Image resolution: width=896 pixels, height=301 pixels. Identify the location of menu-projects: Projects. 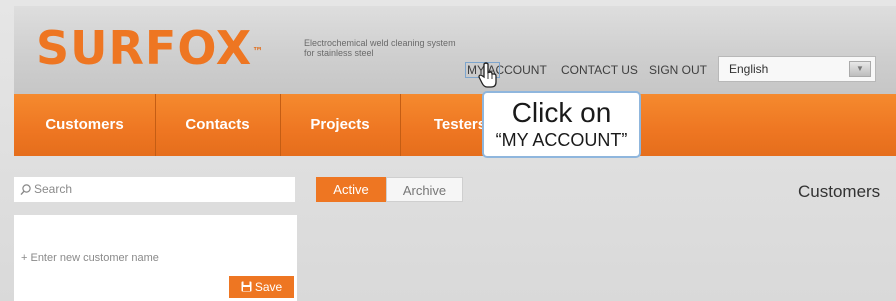
(340, 125).